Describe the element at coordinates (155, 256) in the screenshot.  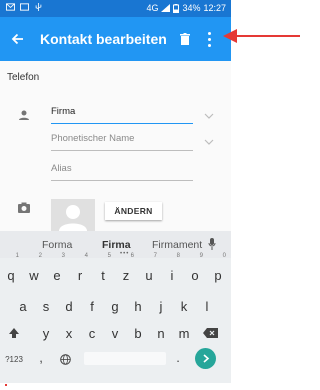
I see `key-hint: 7` at that location.